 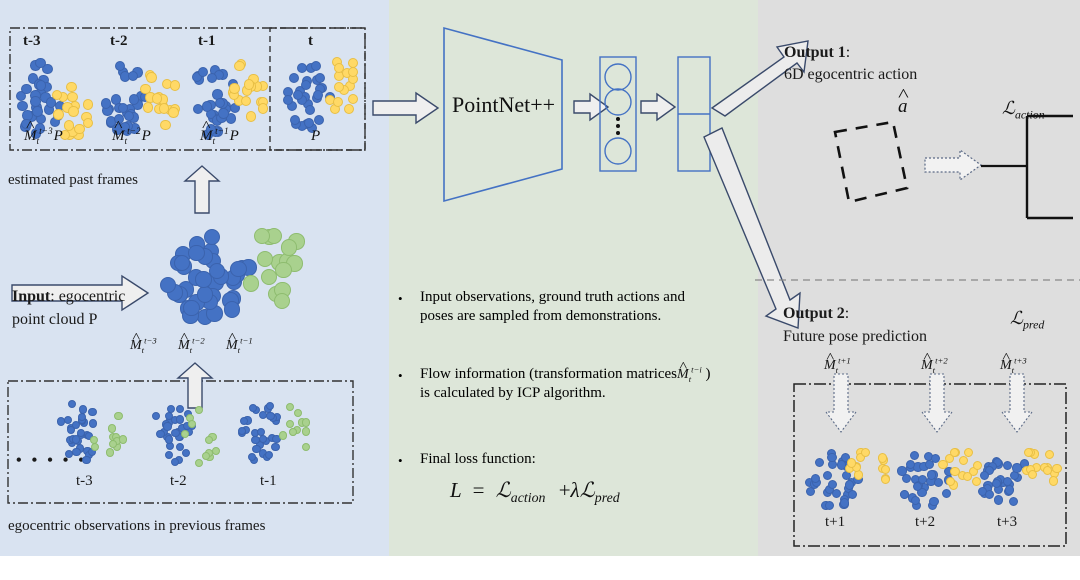 What do you see at coordinates (73, 180) in the screenshot?
I see `caption-estimated-past-frames: estimated past frames` at bounding box center [73, 180].